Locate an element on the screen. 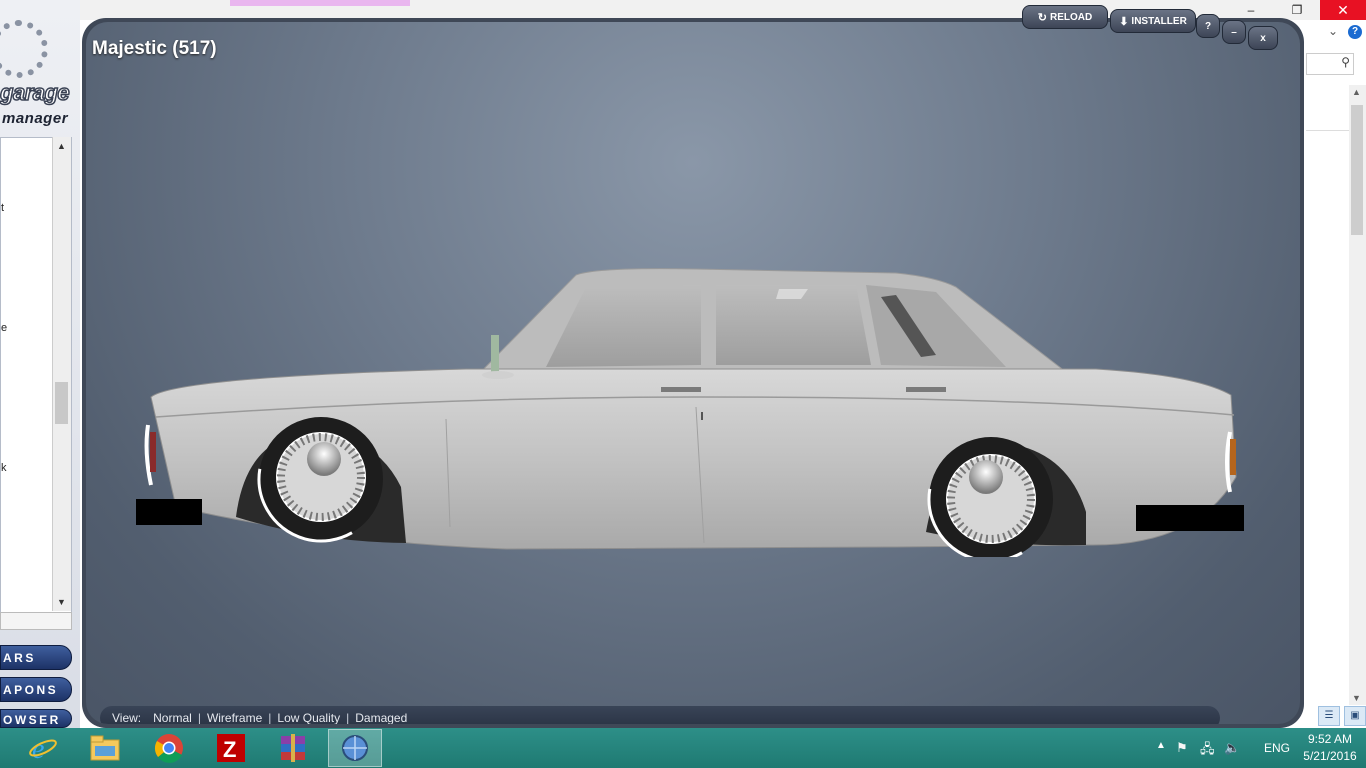 The image size is (1366, 768). thumbnail-view-icon: ▣ is located at coordinates (1355, 716).